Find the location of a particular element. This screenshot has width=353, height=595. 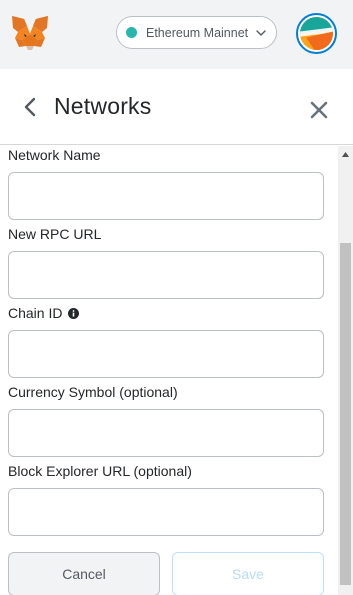

rpc-url-label: New RPC URL is located at coordinates (55, 234).